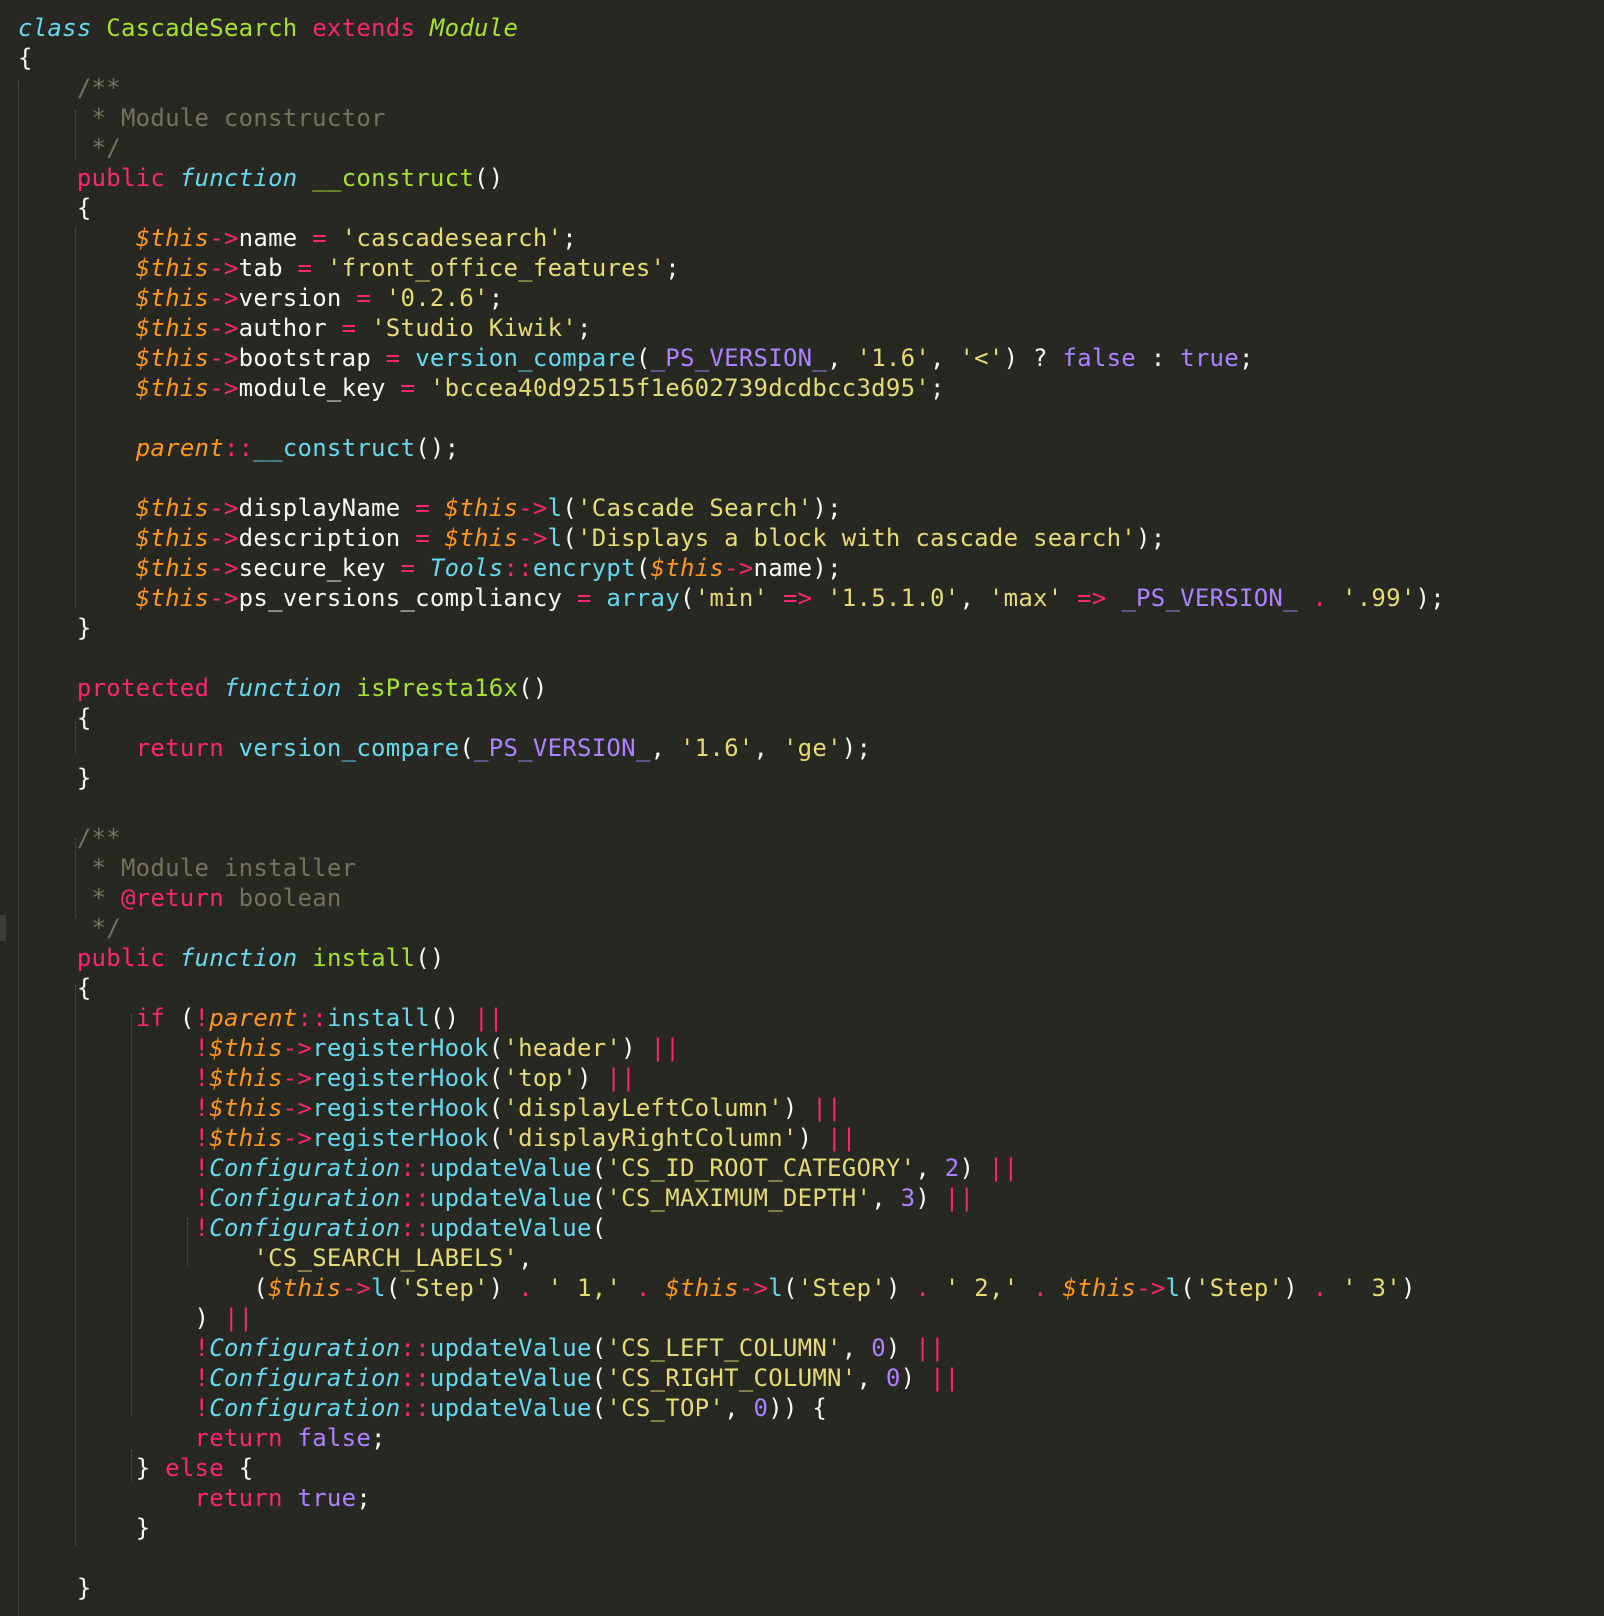 The height and width of the screenshot is (1616, 1604). I want to click on string-literal: 'Step', so click(1239, 1288).